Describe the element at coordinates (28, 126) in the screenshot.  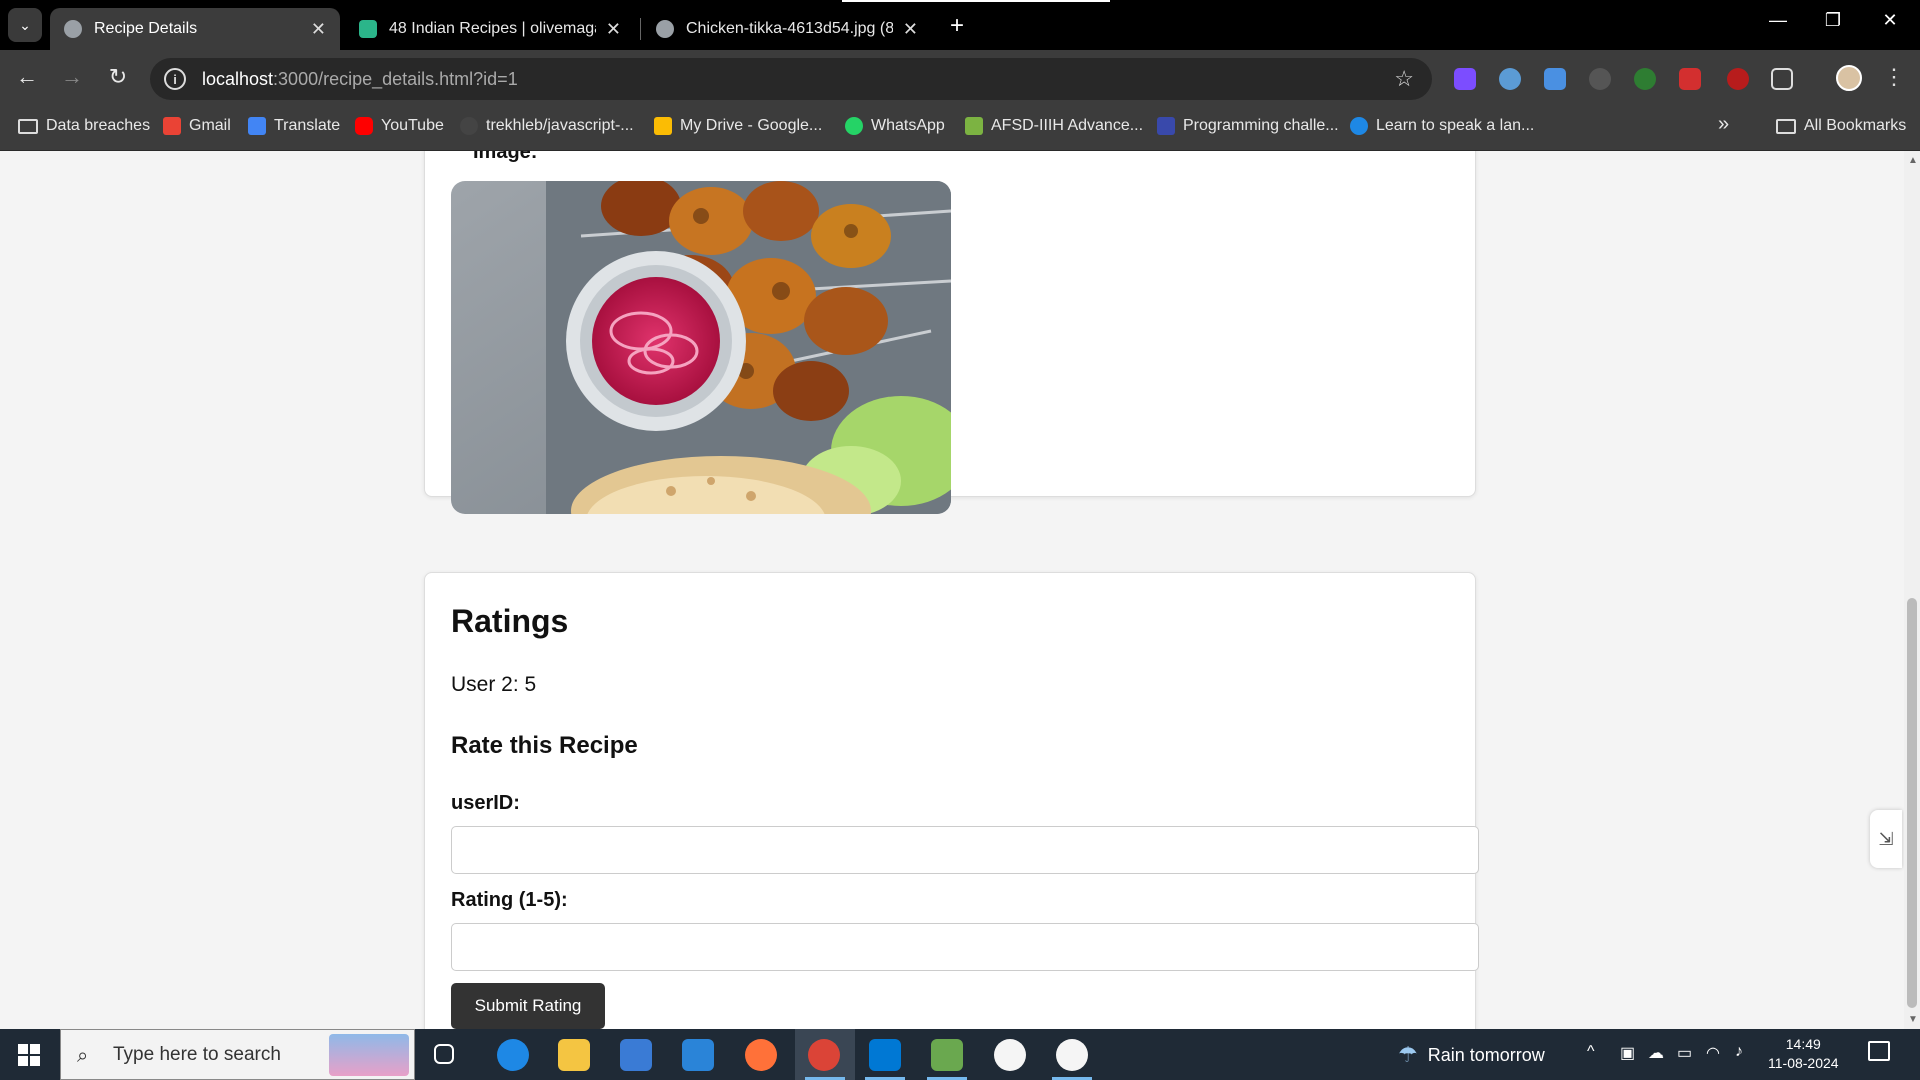
I see `folder-icon` at that location.